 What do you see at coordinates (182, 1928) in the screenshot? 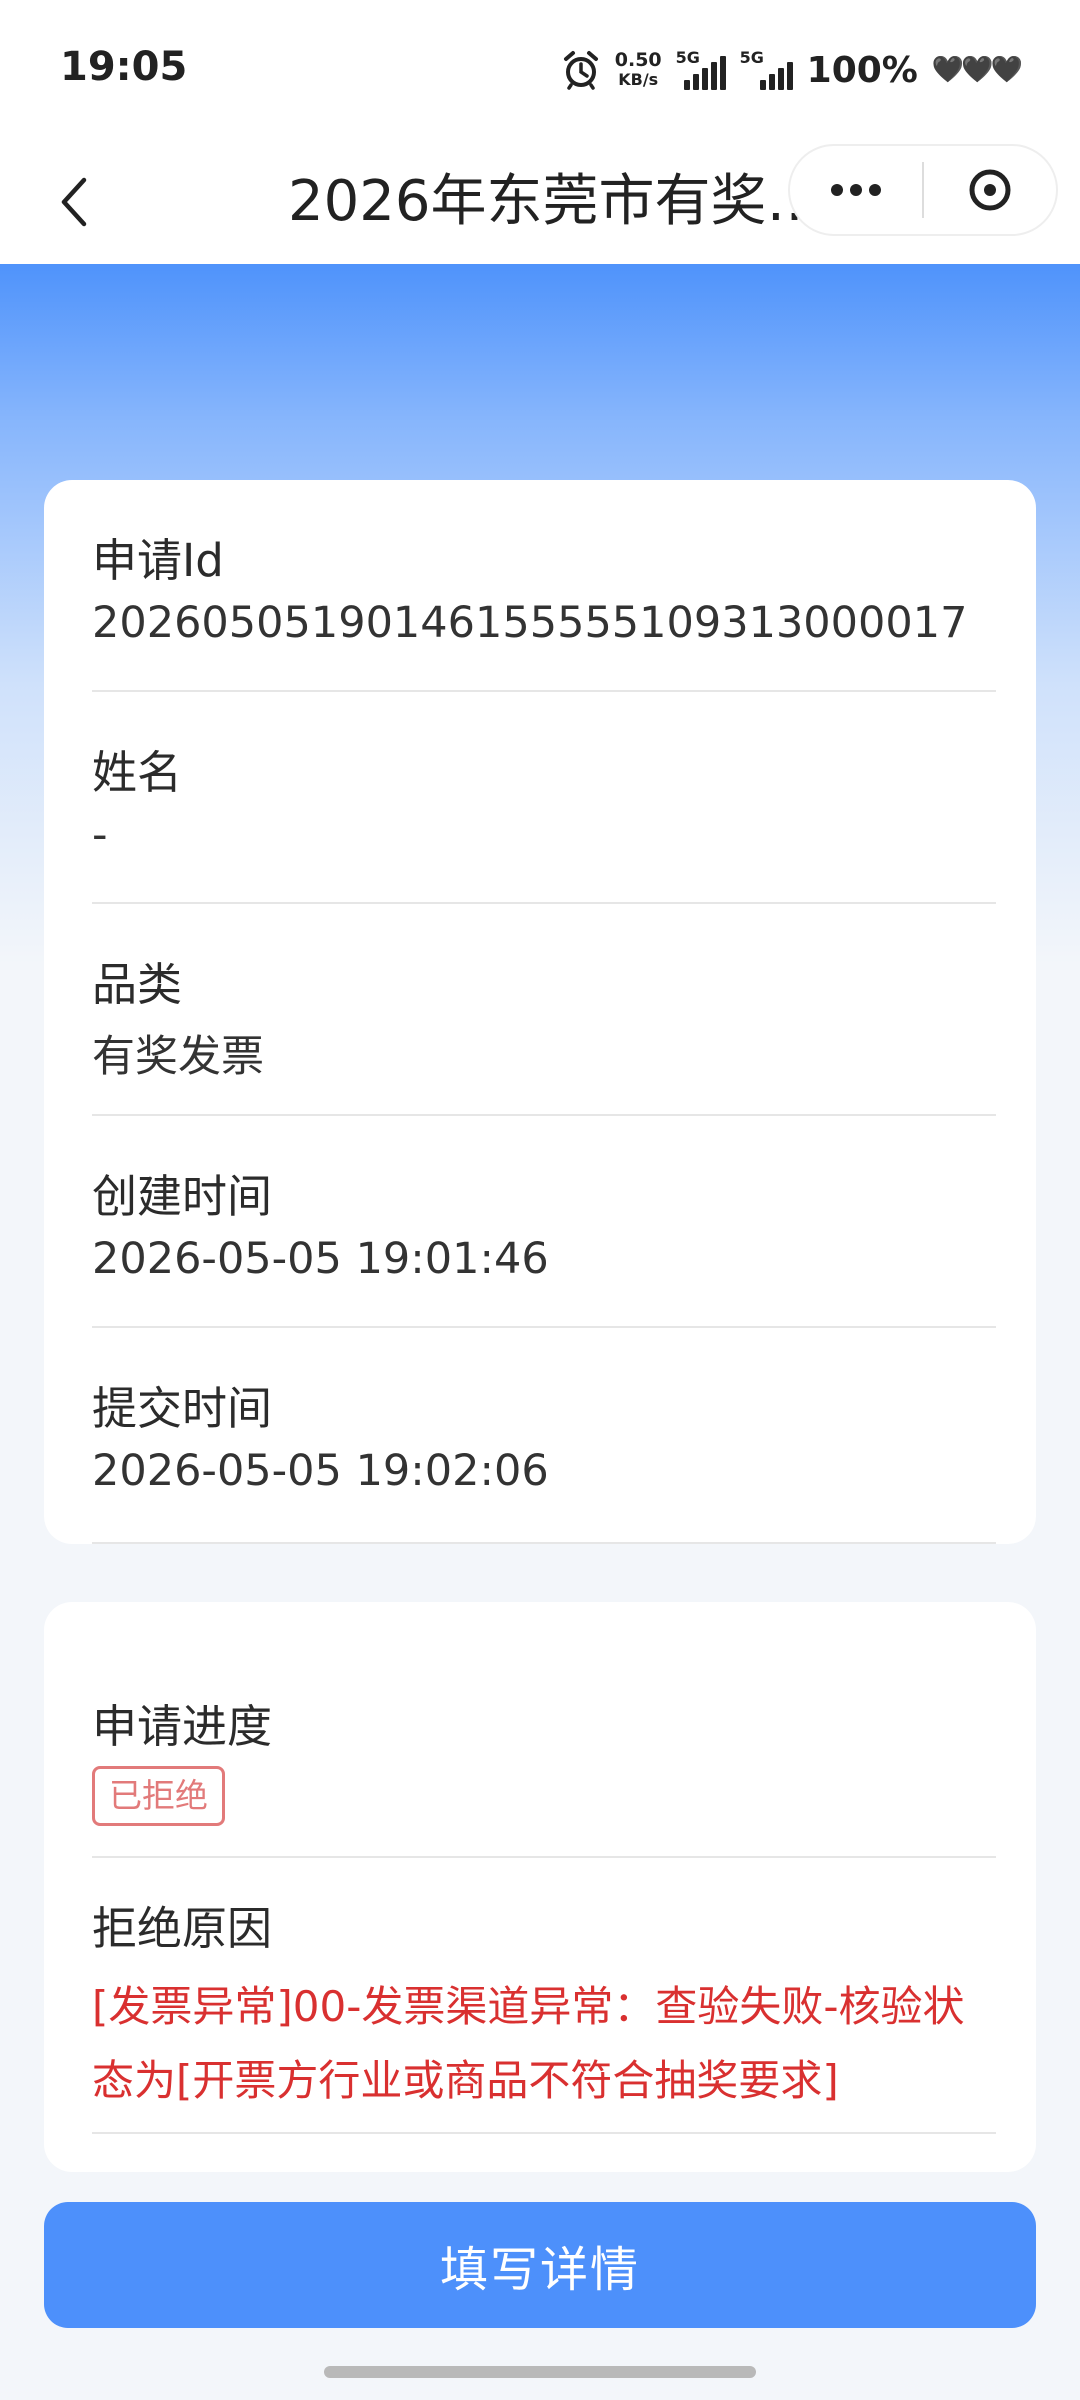
I see `reason-label: 拒绝原因` at bounding box center [182, 1928].